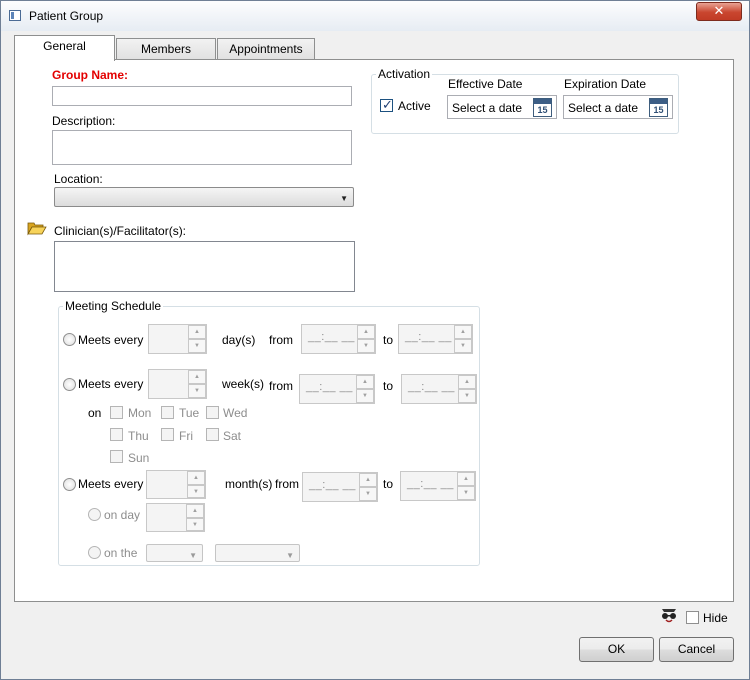 This screenshot has width=750, height=680. Describe the element at coordinates (94, 552) in the screenshot. I see `on-the-radio` at that location.